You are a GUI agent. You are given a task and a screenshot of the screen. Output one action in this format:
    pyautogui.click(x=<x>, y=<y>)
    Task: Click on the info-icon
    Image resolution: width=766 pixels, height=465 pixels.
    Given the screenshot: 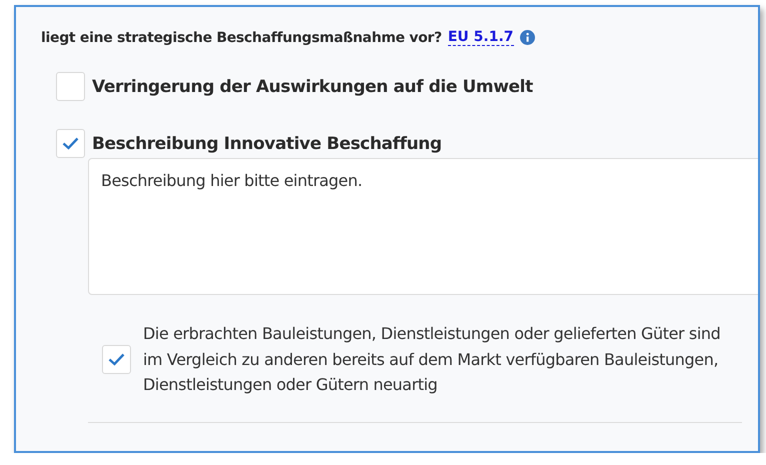 What is the action you would take?
    pyautogui.click(x=527, y=37)
    